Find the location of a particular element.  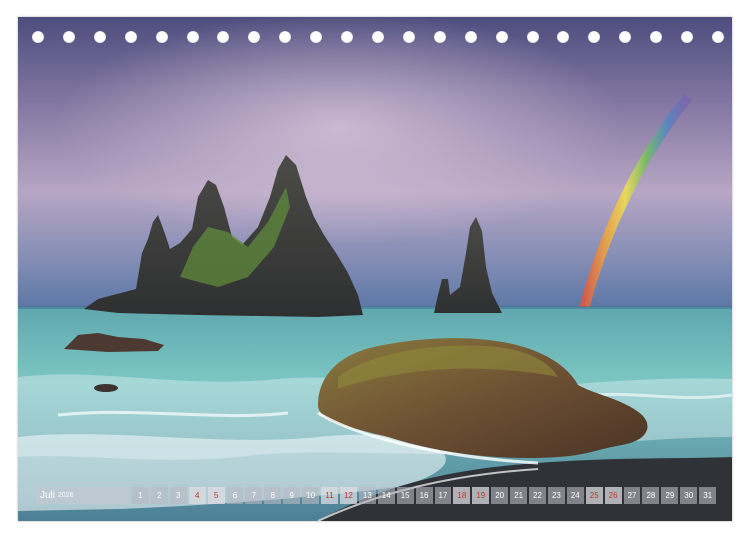

day-number: 30 is located at coordinates (689, 495).